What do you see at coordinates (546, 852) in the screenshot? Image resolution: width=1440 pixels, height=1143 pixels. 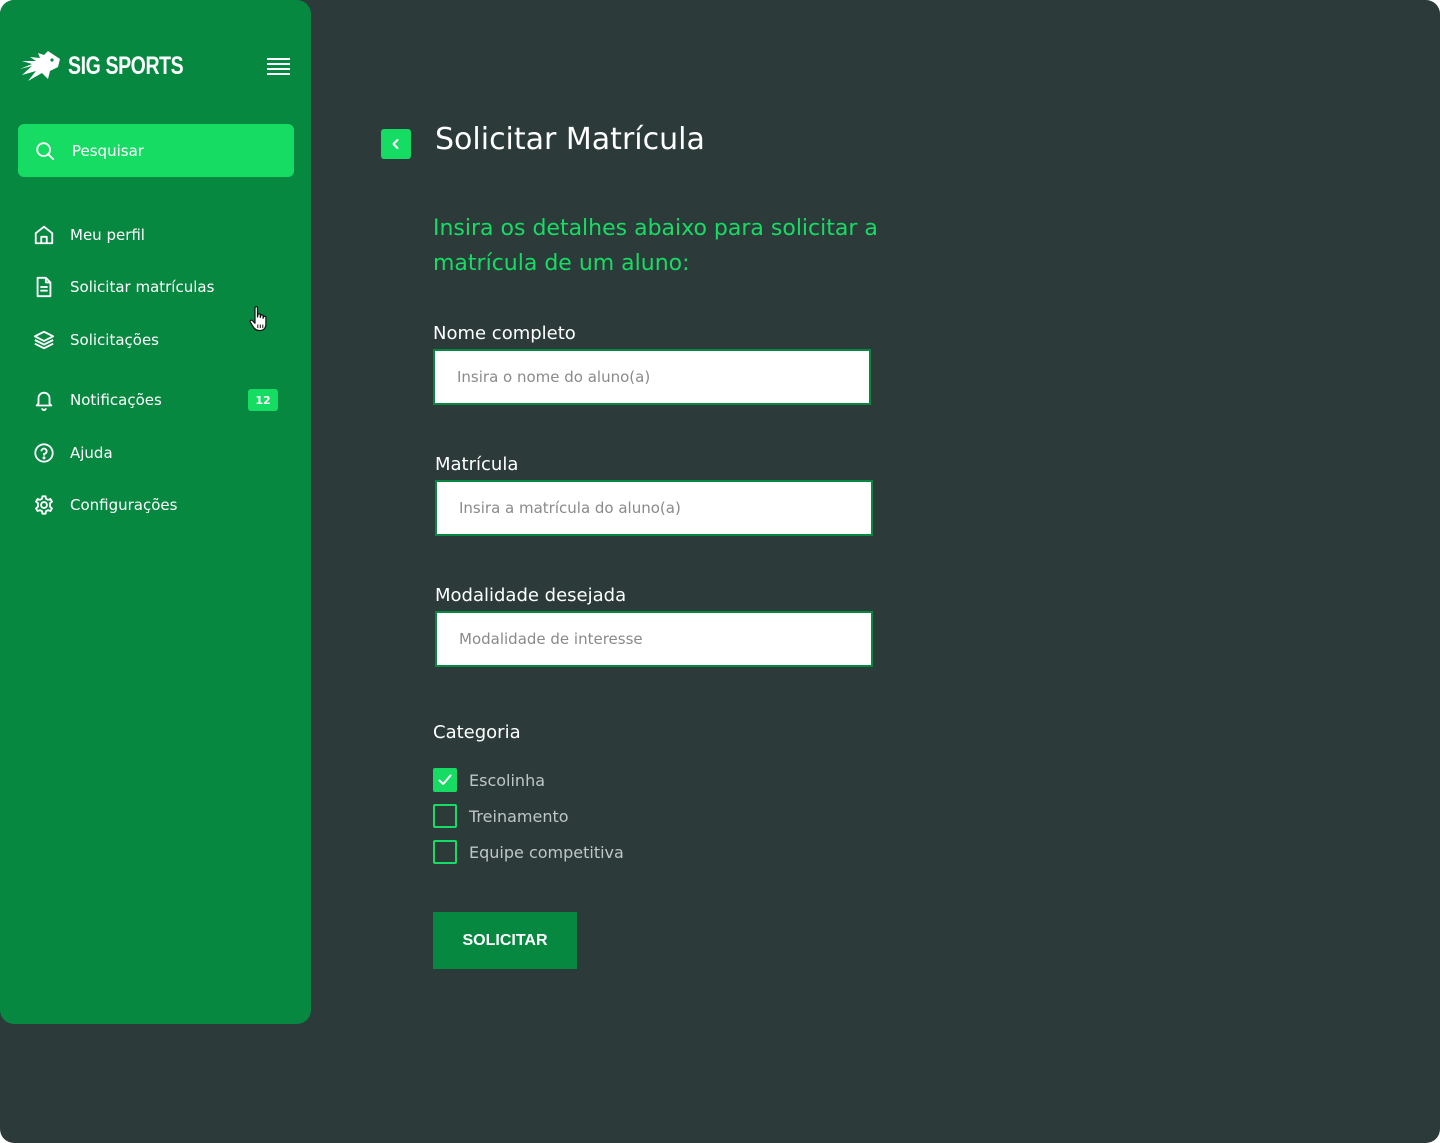 I see `checkbox-label: Equipe competitiva` at bounding box center [546, 852].